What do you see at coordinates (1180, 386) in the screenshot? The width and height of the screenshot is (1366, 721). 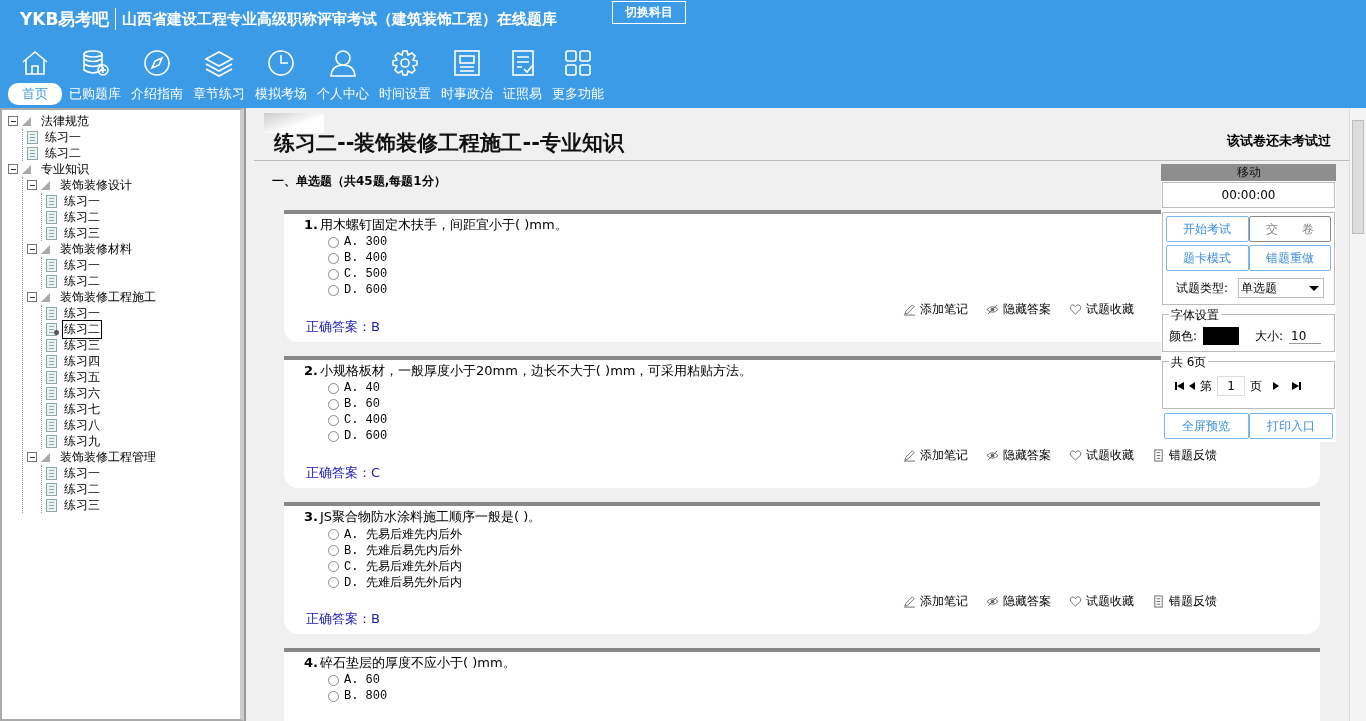 I see `first-page-icon` at bounding box center [1180, 386].